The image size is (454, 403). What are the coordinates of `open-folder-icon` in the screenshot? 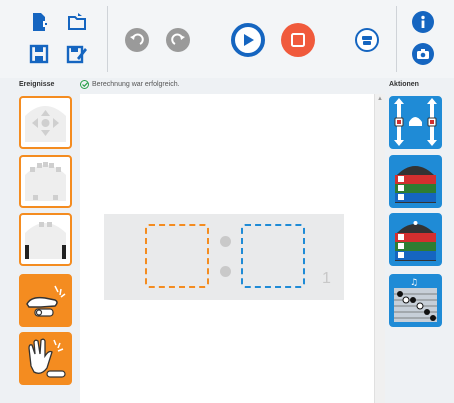 It's located at (77, 21).